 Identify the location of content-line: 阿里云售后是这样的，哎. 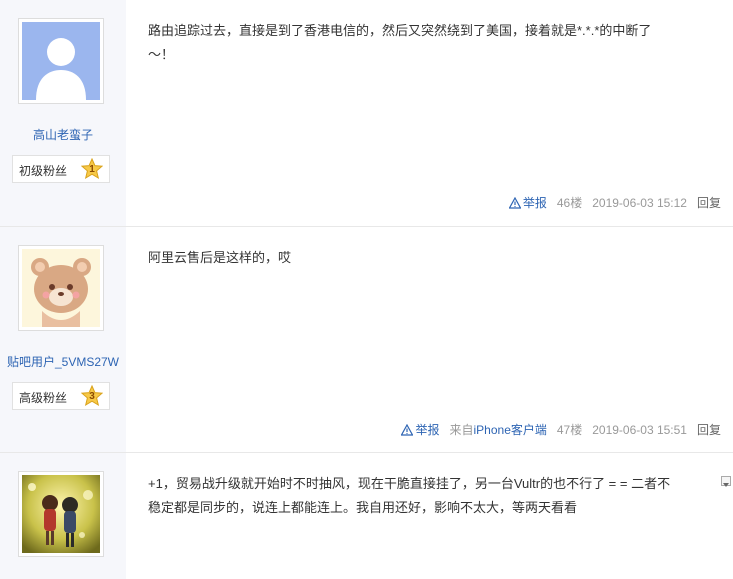
(220, 257).